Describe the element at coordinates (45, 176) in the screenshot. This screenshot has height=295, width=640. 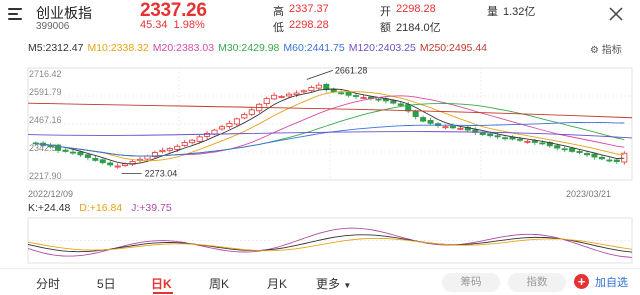
I see `y-tick-label: 2217.90` at that location.